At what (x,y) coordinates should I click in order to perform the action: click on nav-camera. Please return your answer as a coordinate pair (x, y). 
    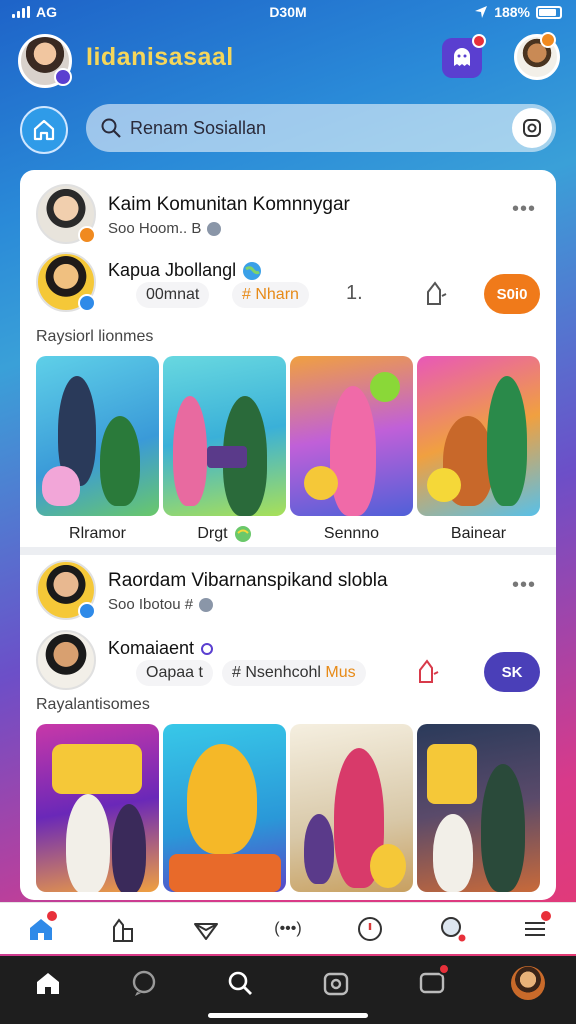
    Looking at the image, I should click on (336, 983).